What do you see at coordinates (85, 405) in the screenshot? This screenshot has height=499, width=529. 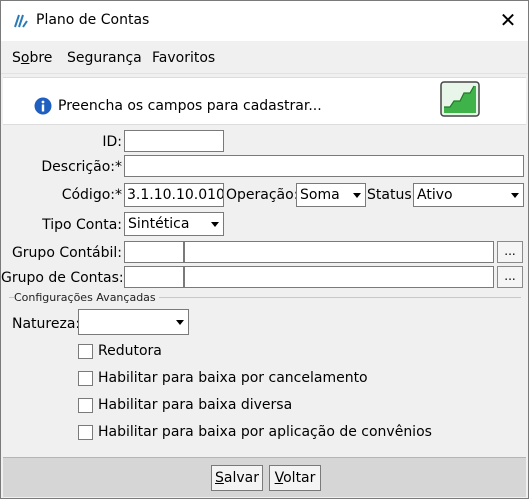 I see `baixa-diversa-checkbox` at bounding box center [85, 405].